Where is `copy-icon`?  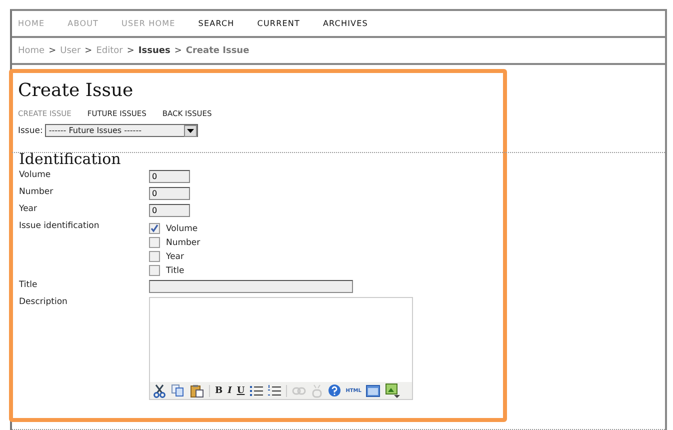 copy-icon is located at coordinates (178, 390).